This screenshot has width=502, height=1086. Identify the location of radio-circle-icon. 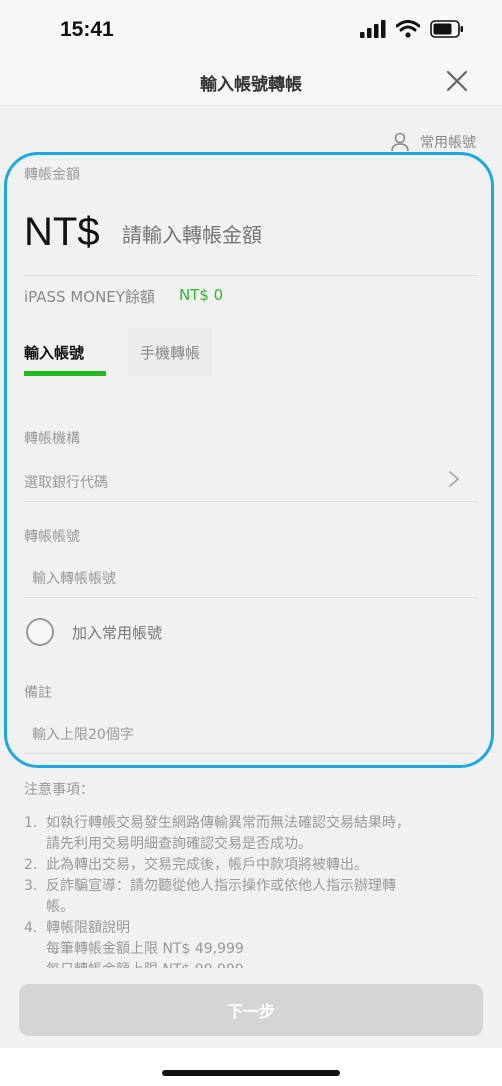
(40, 632).